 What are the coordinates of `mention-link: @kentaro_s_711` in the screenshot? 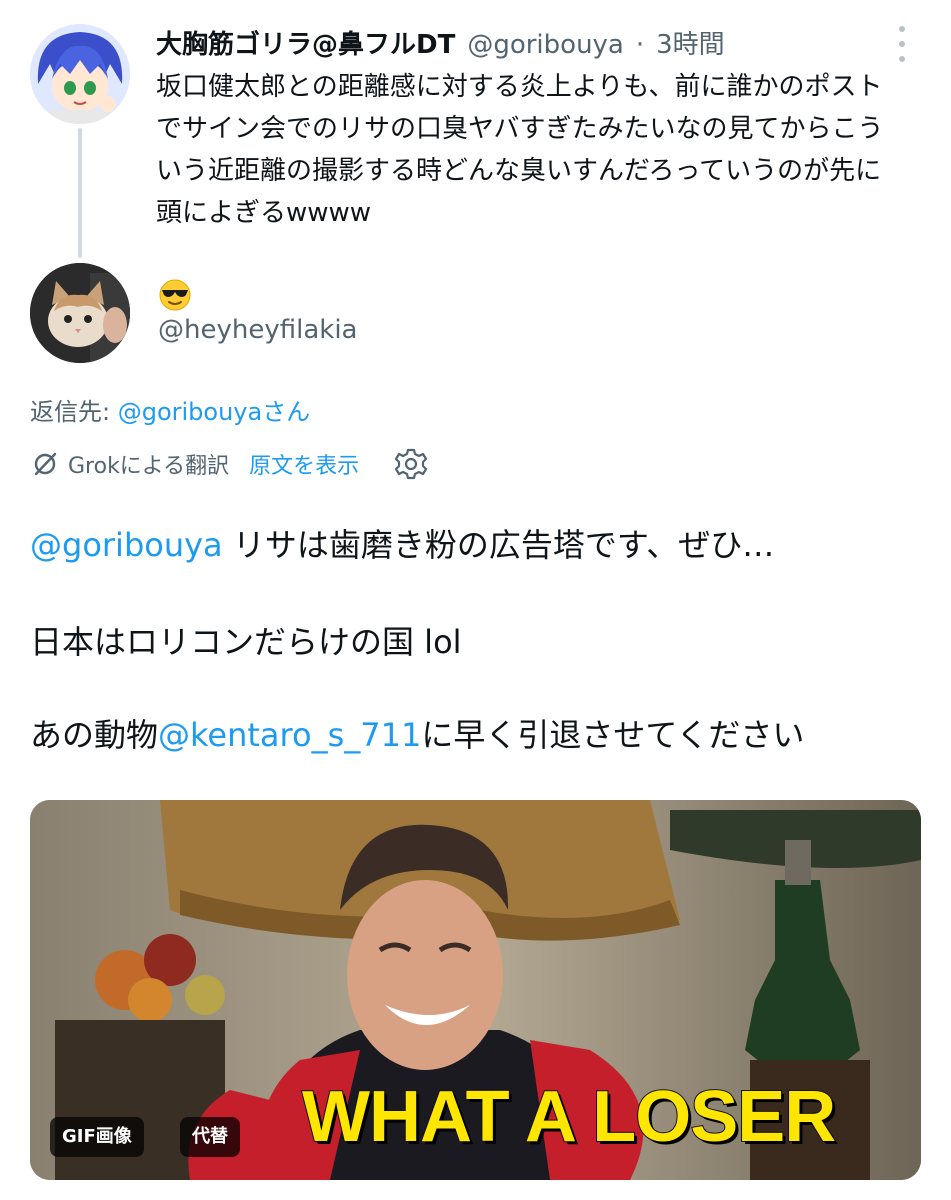 It's located at (289, 735).